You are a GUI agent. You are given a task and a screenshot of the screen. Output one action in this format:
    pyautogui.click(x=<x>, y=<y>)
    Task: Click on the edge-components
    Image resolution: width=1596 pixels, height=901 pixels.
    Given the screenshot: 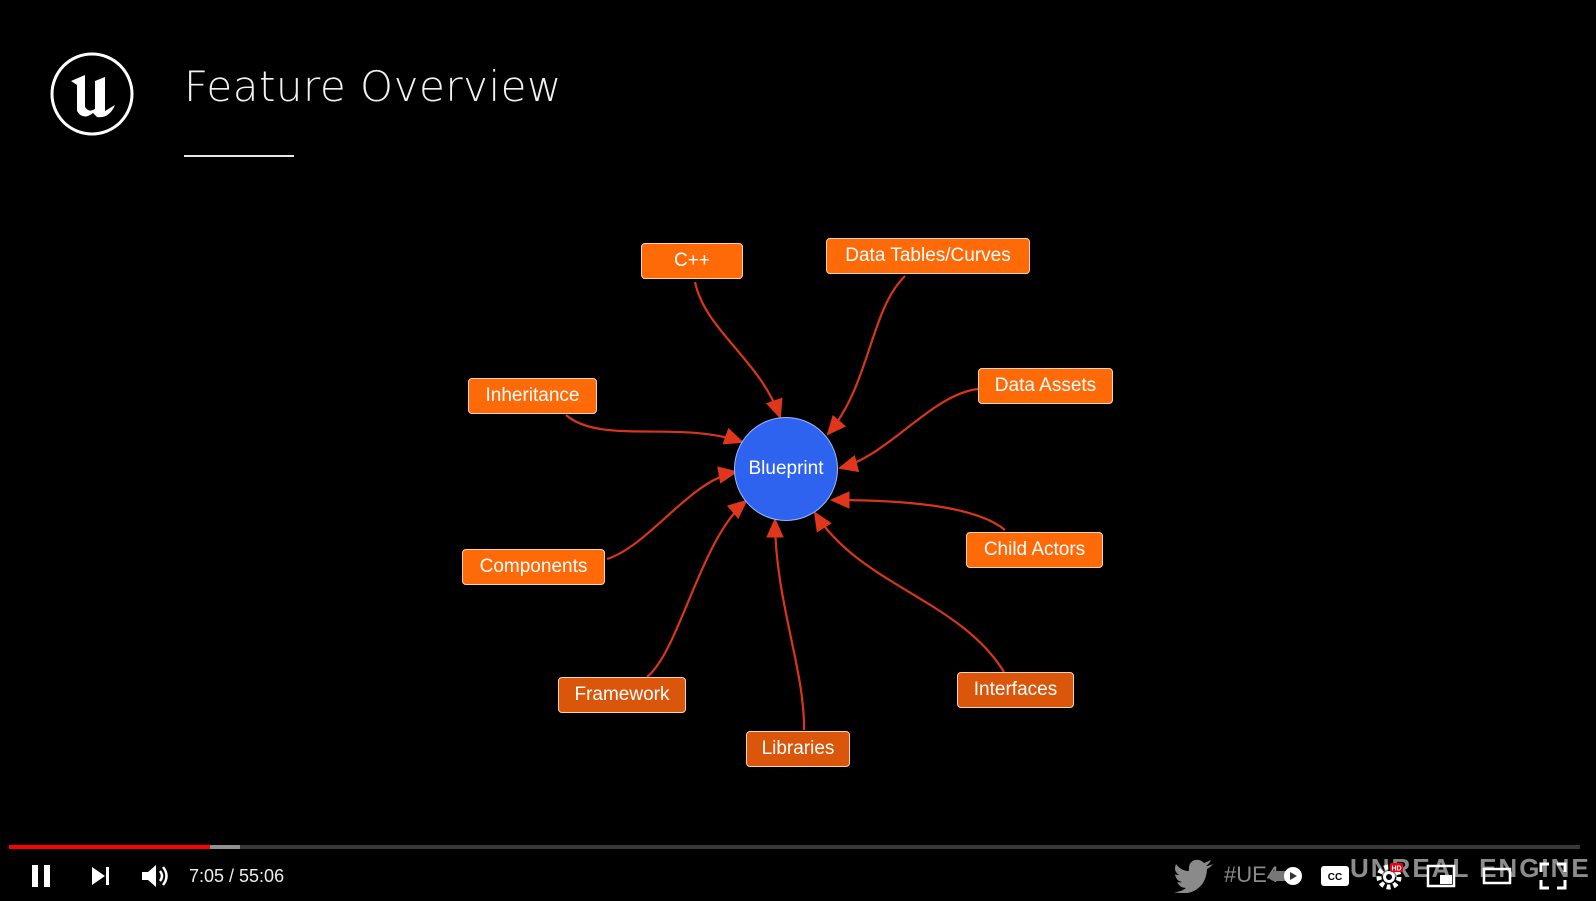 What is the action you would take?
    pyautogui.click(x=672, y=513)
    